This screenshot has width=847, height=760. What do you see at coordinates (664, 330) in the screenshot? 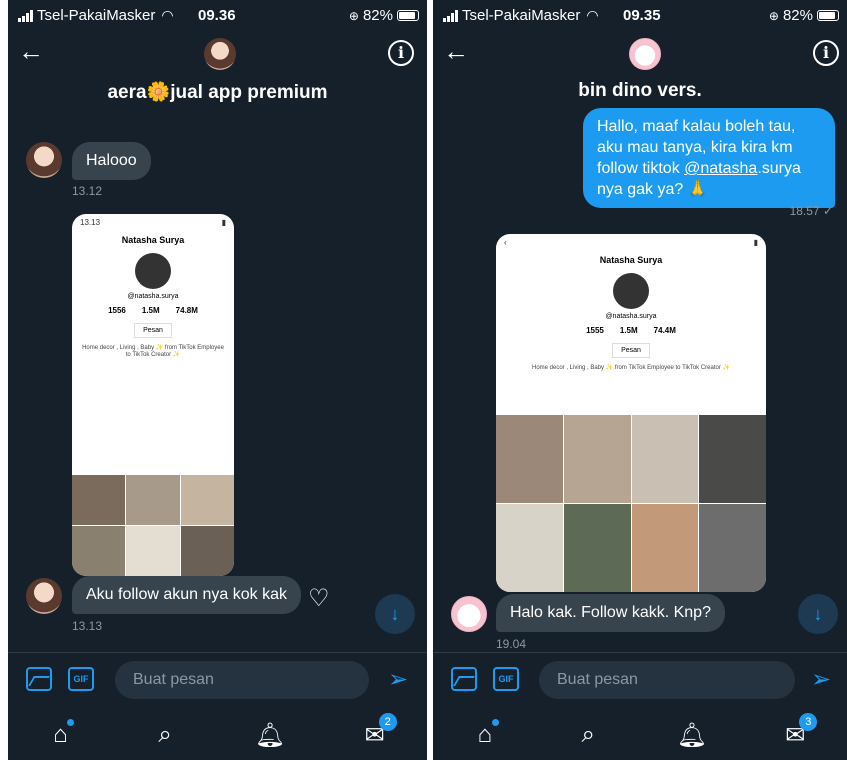
I see `shot-stat: 74.4M` at bounding box center [664, 330].